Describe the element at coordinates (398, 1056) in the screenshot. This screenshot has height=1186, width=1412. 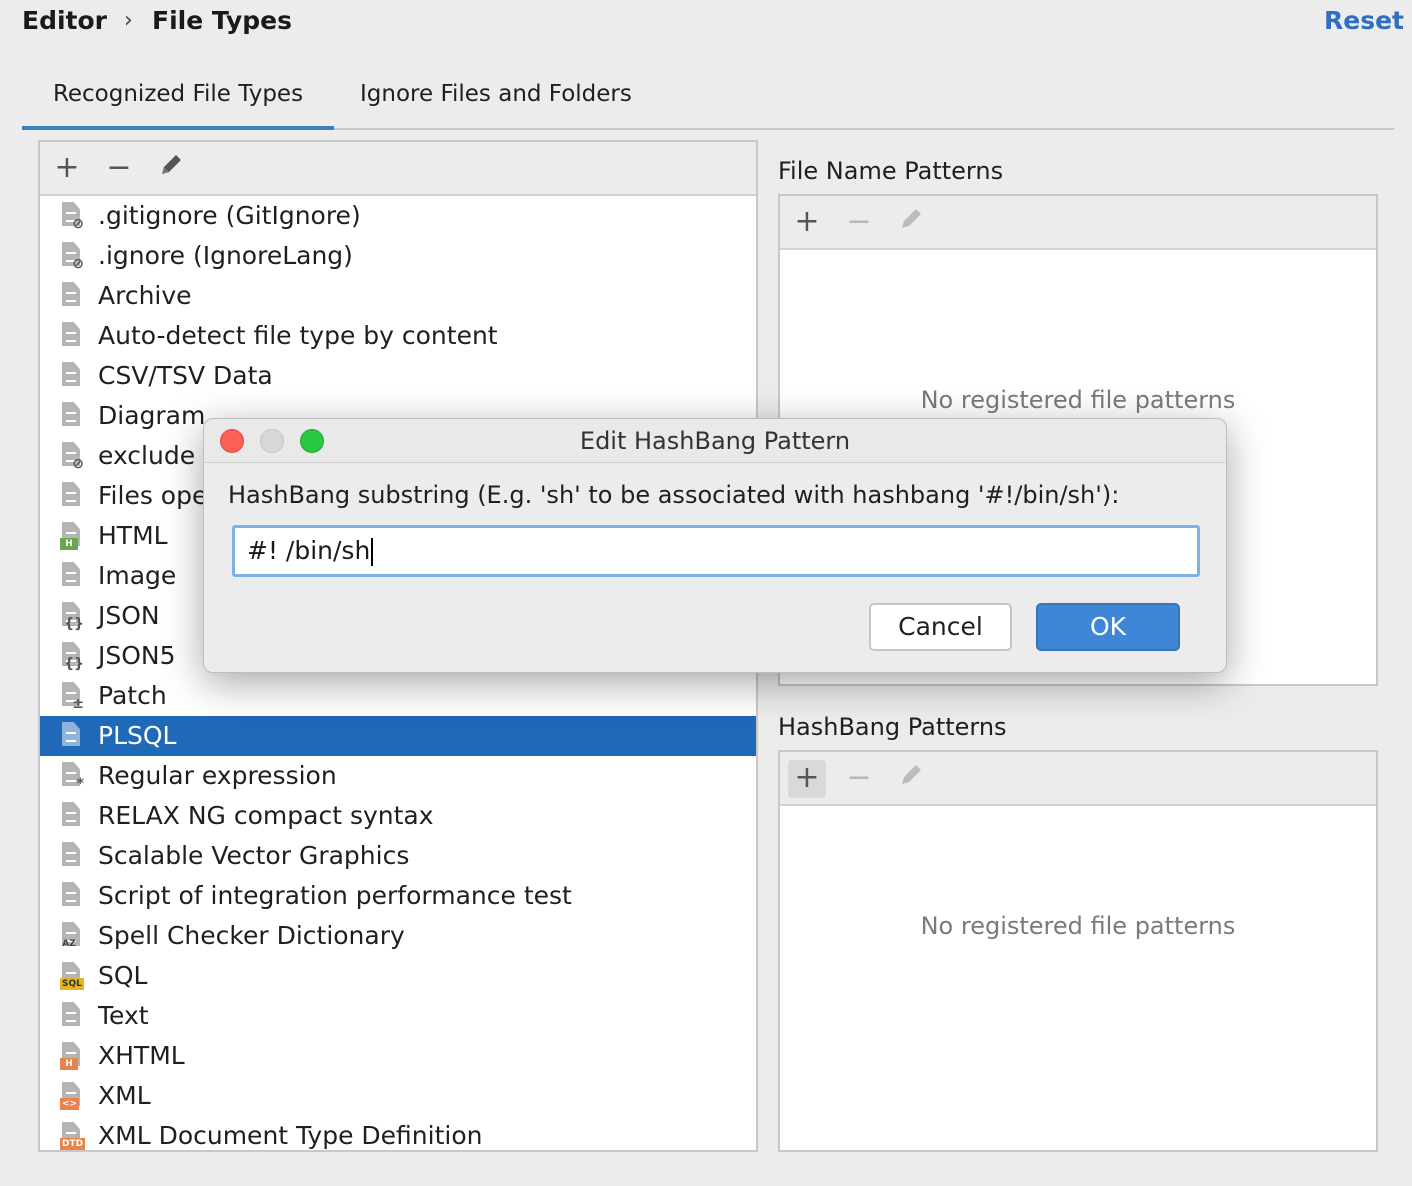
I see `file-type-item: H XHTML` at that location.